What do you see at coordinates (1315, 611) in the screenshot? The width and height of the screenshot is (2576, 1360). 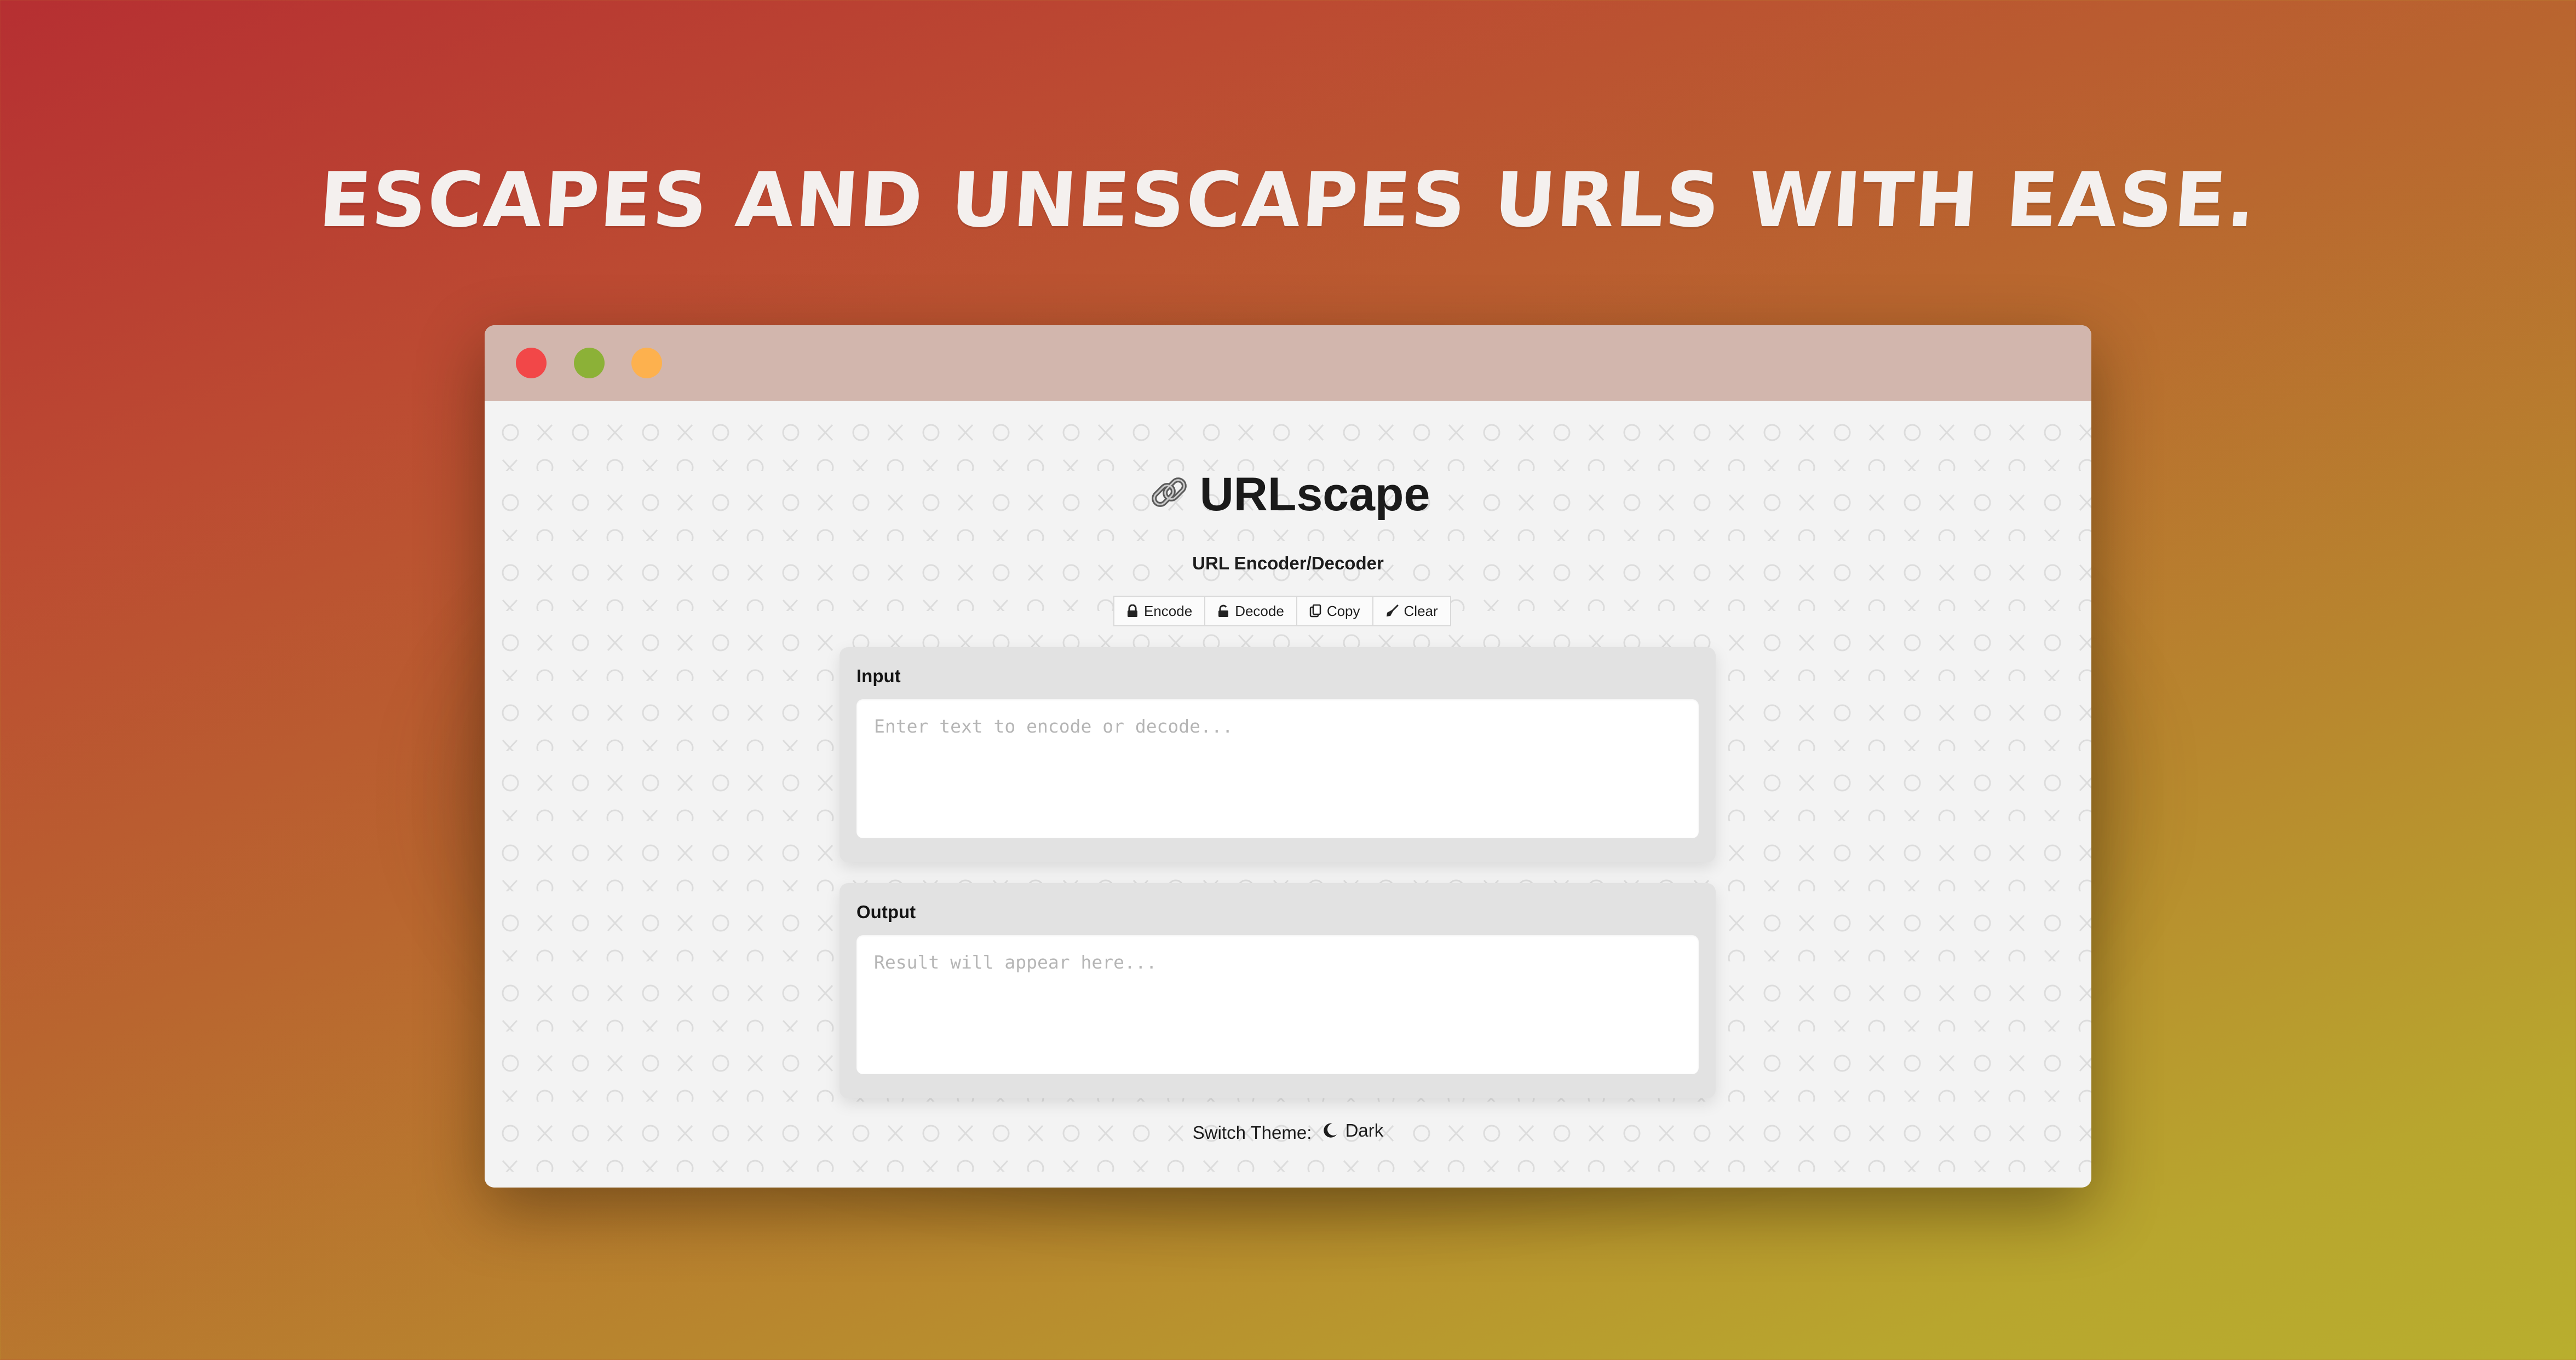 I see `clipboard-icon` at bounding box center [1315, 611].